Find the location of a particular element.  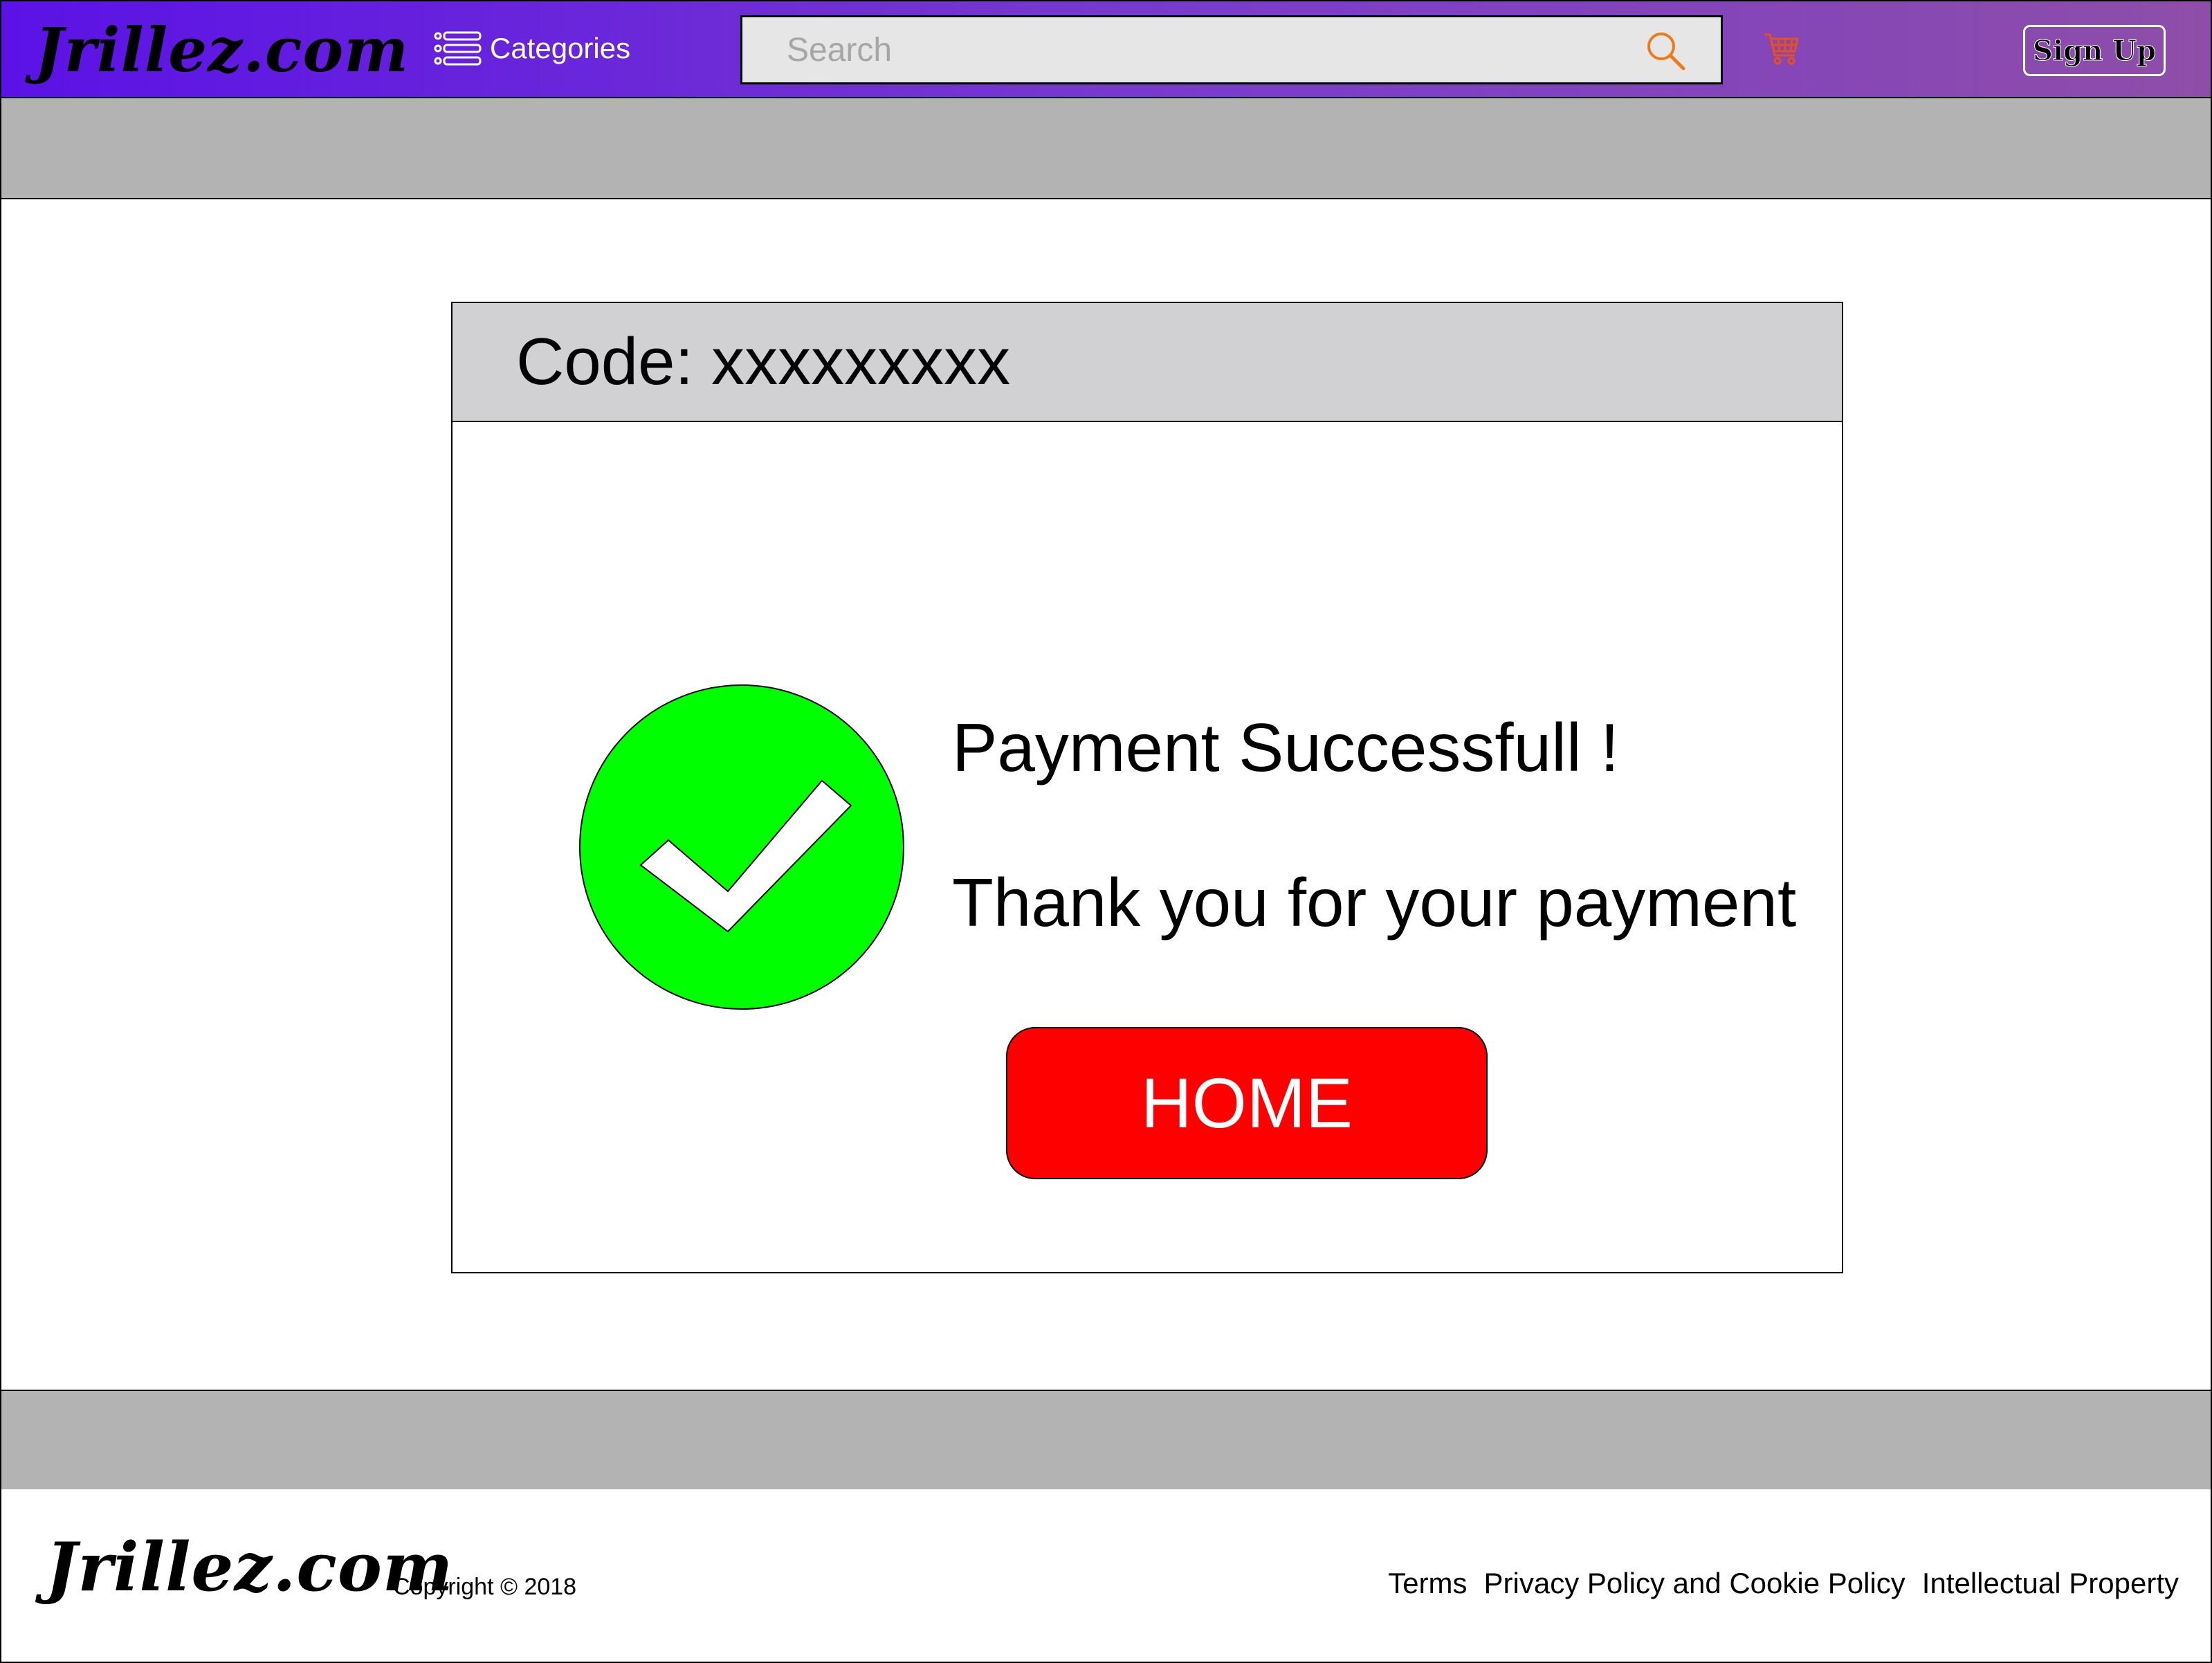

top-gray-band is located at coordinates (1106, 148).